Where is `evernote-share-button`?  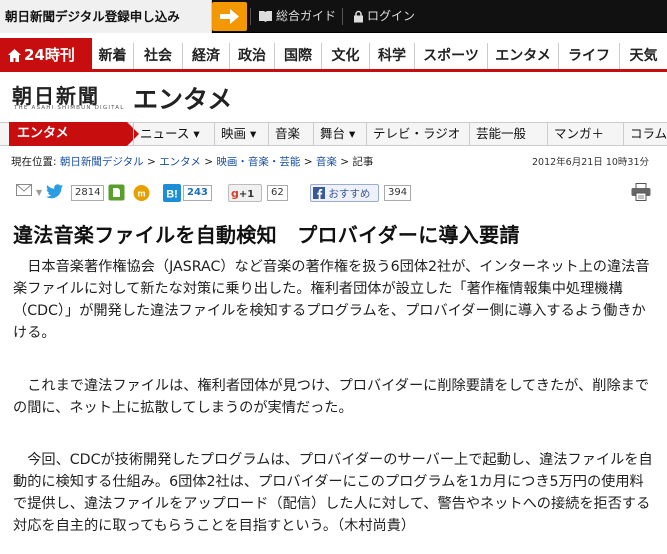
evernote-share-button is located at coordinates (116, 193).